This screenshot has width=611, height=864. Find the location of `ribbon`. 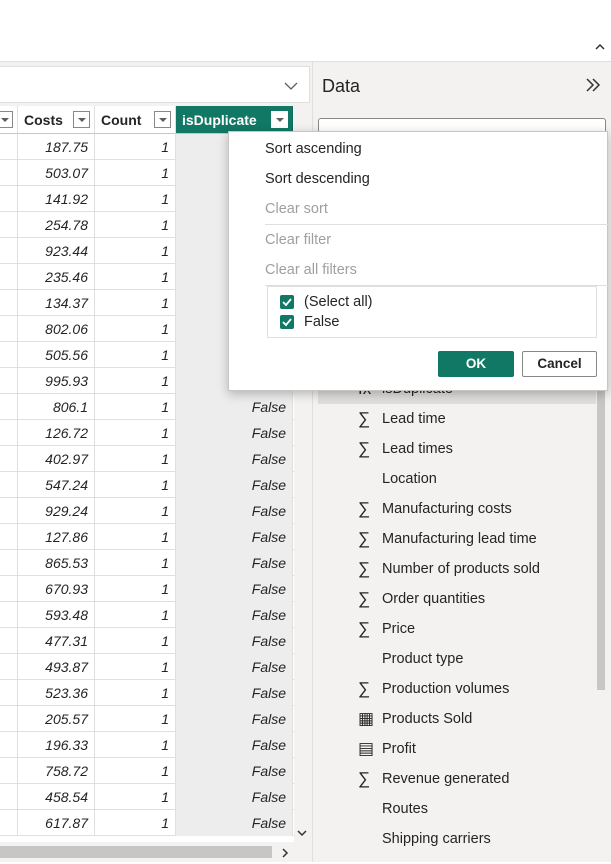

ribbon is located at coordinates (305, 31).